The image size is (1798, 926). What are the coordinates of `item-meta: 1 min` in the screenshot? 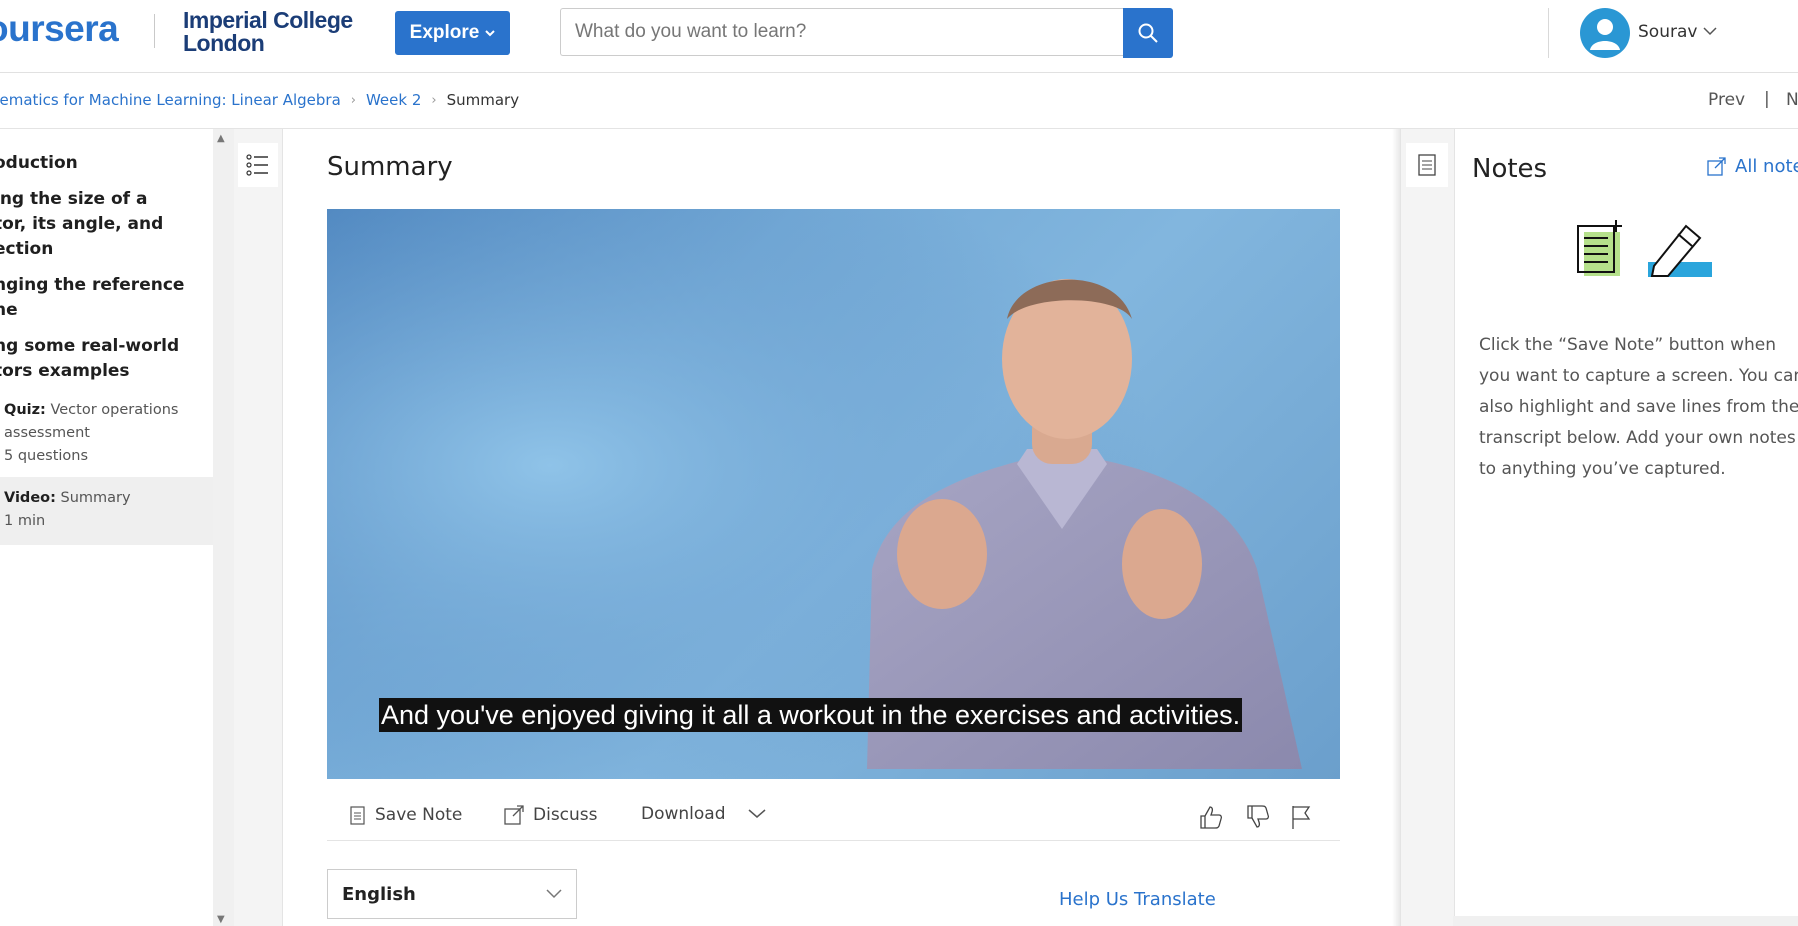 It's located at (25, 521).